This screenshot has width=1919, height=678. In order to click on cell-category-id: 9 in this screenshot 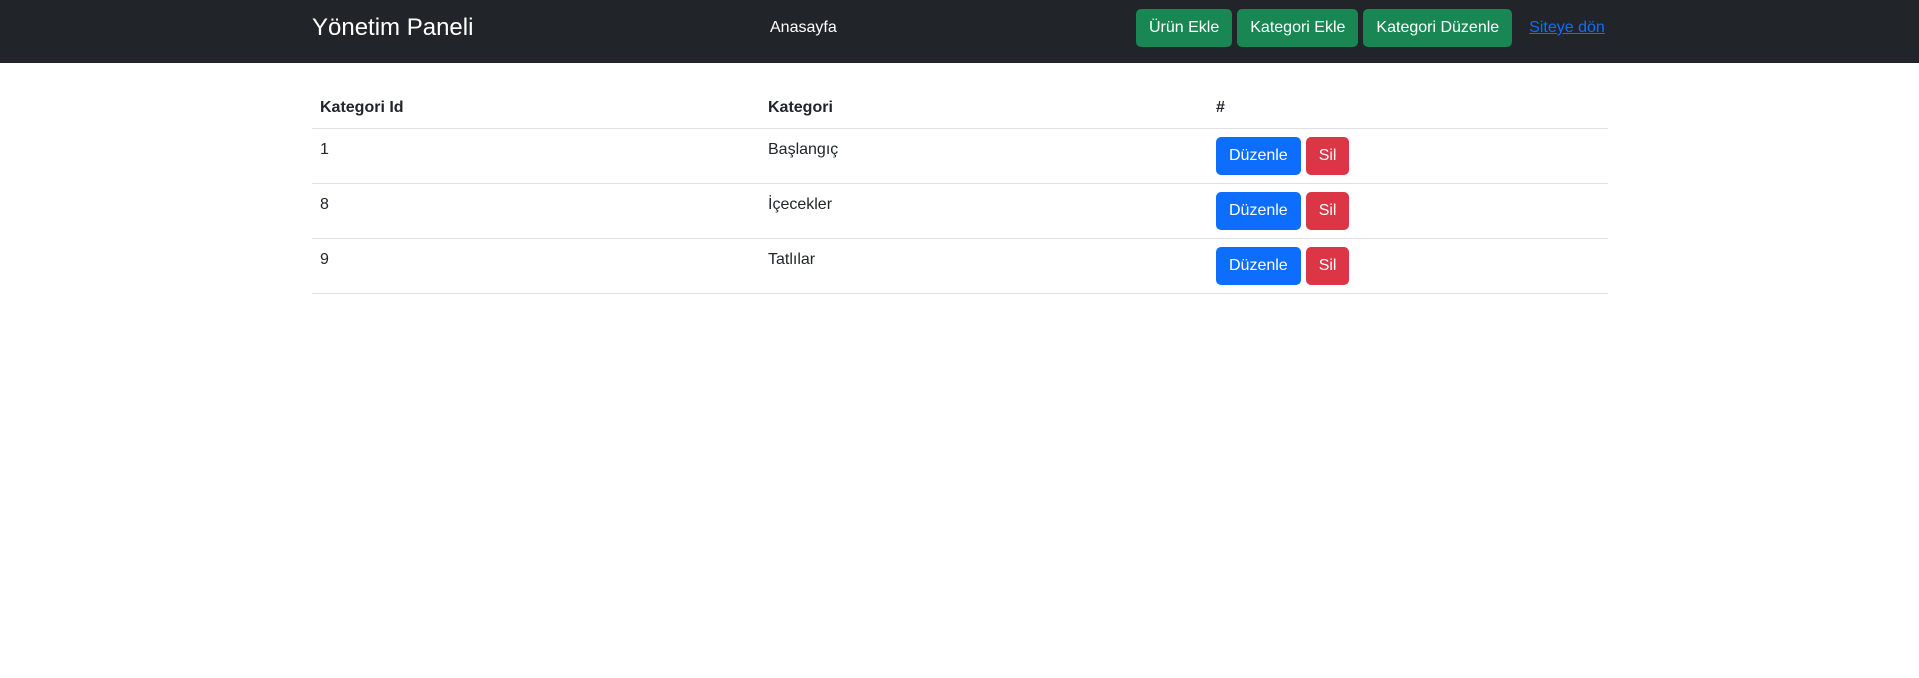, I will do `click(536, 266)`.